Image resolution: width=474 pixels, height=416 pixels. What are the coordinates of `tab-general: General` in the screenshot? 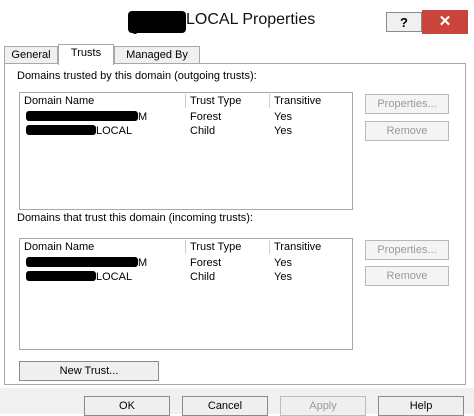 It's located at (31, 55).